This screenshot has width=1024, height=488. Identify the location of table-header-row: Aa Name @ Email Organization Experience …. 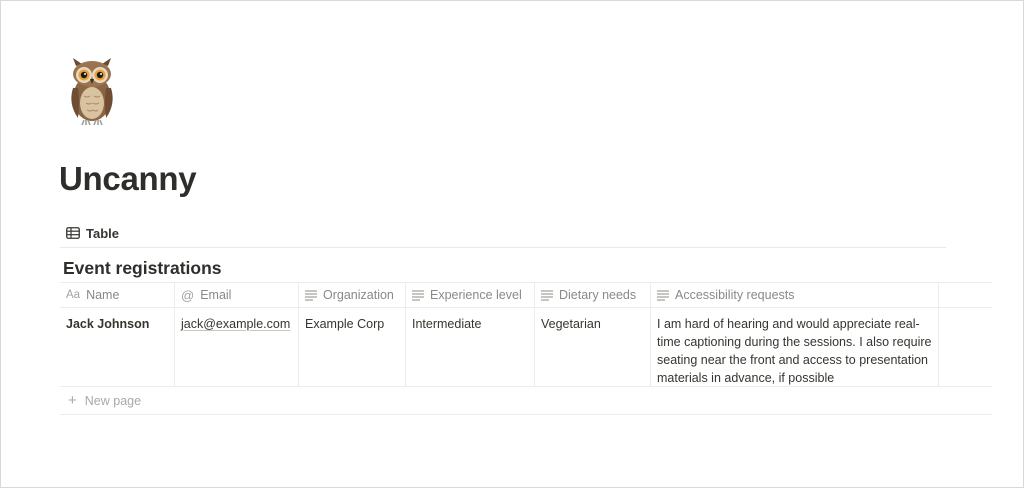
(526, 295).